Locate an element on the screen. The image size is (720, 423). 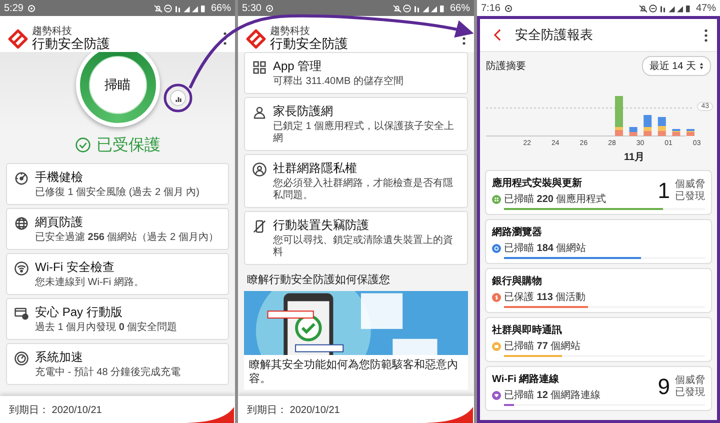
feature-title: 系統加速 is located at coordinates (59, 357).